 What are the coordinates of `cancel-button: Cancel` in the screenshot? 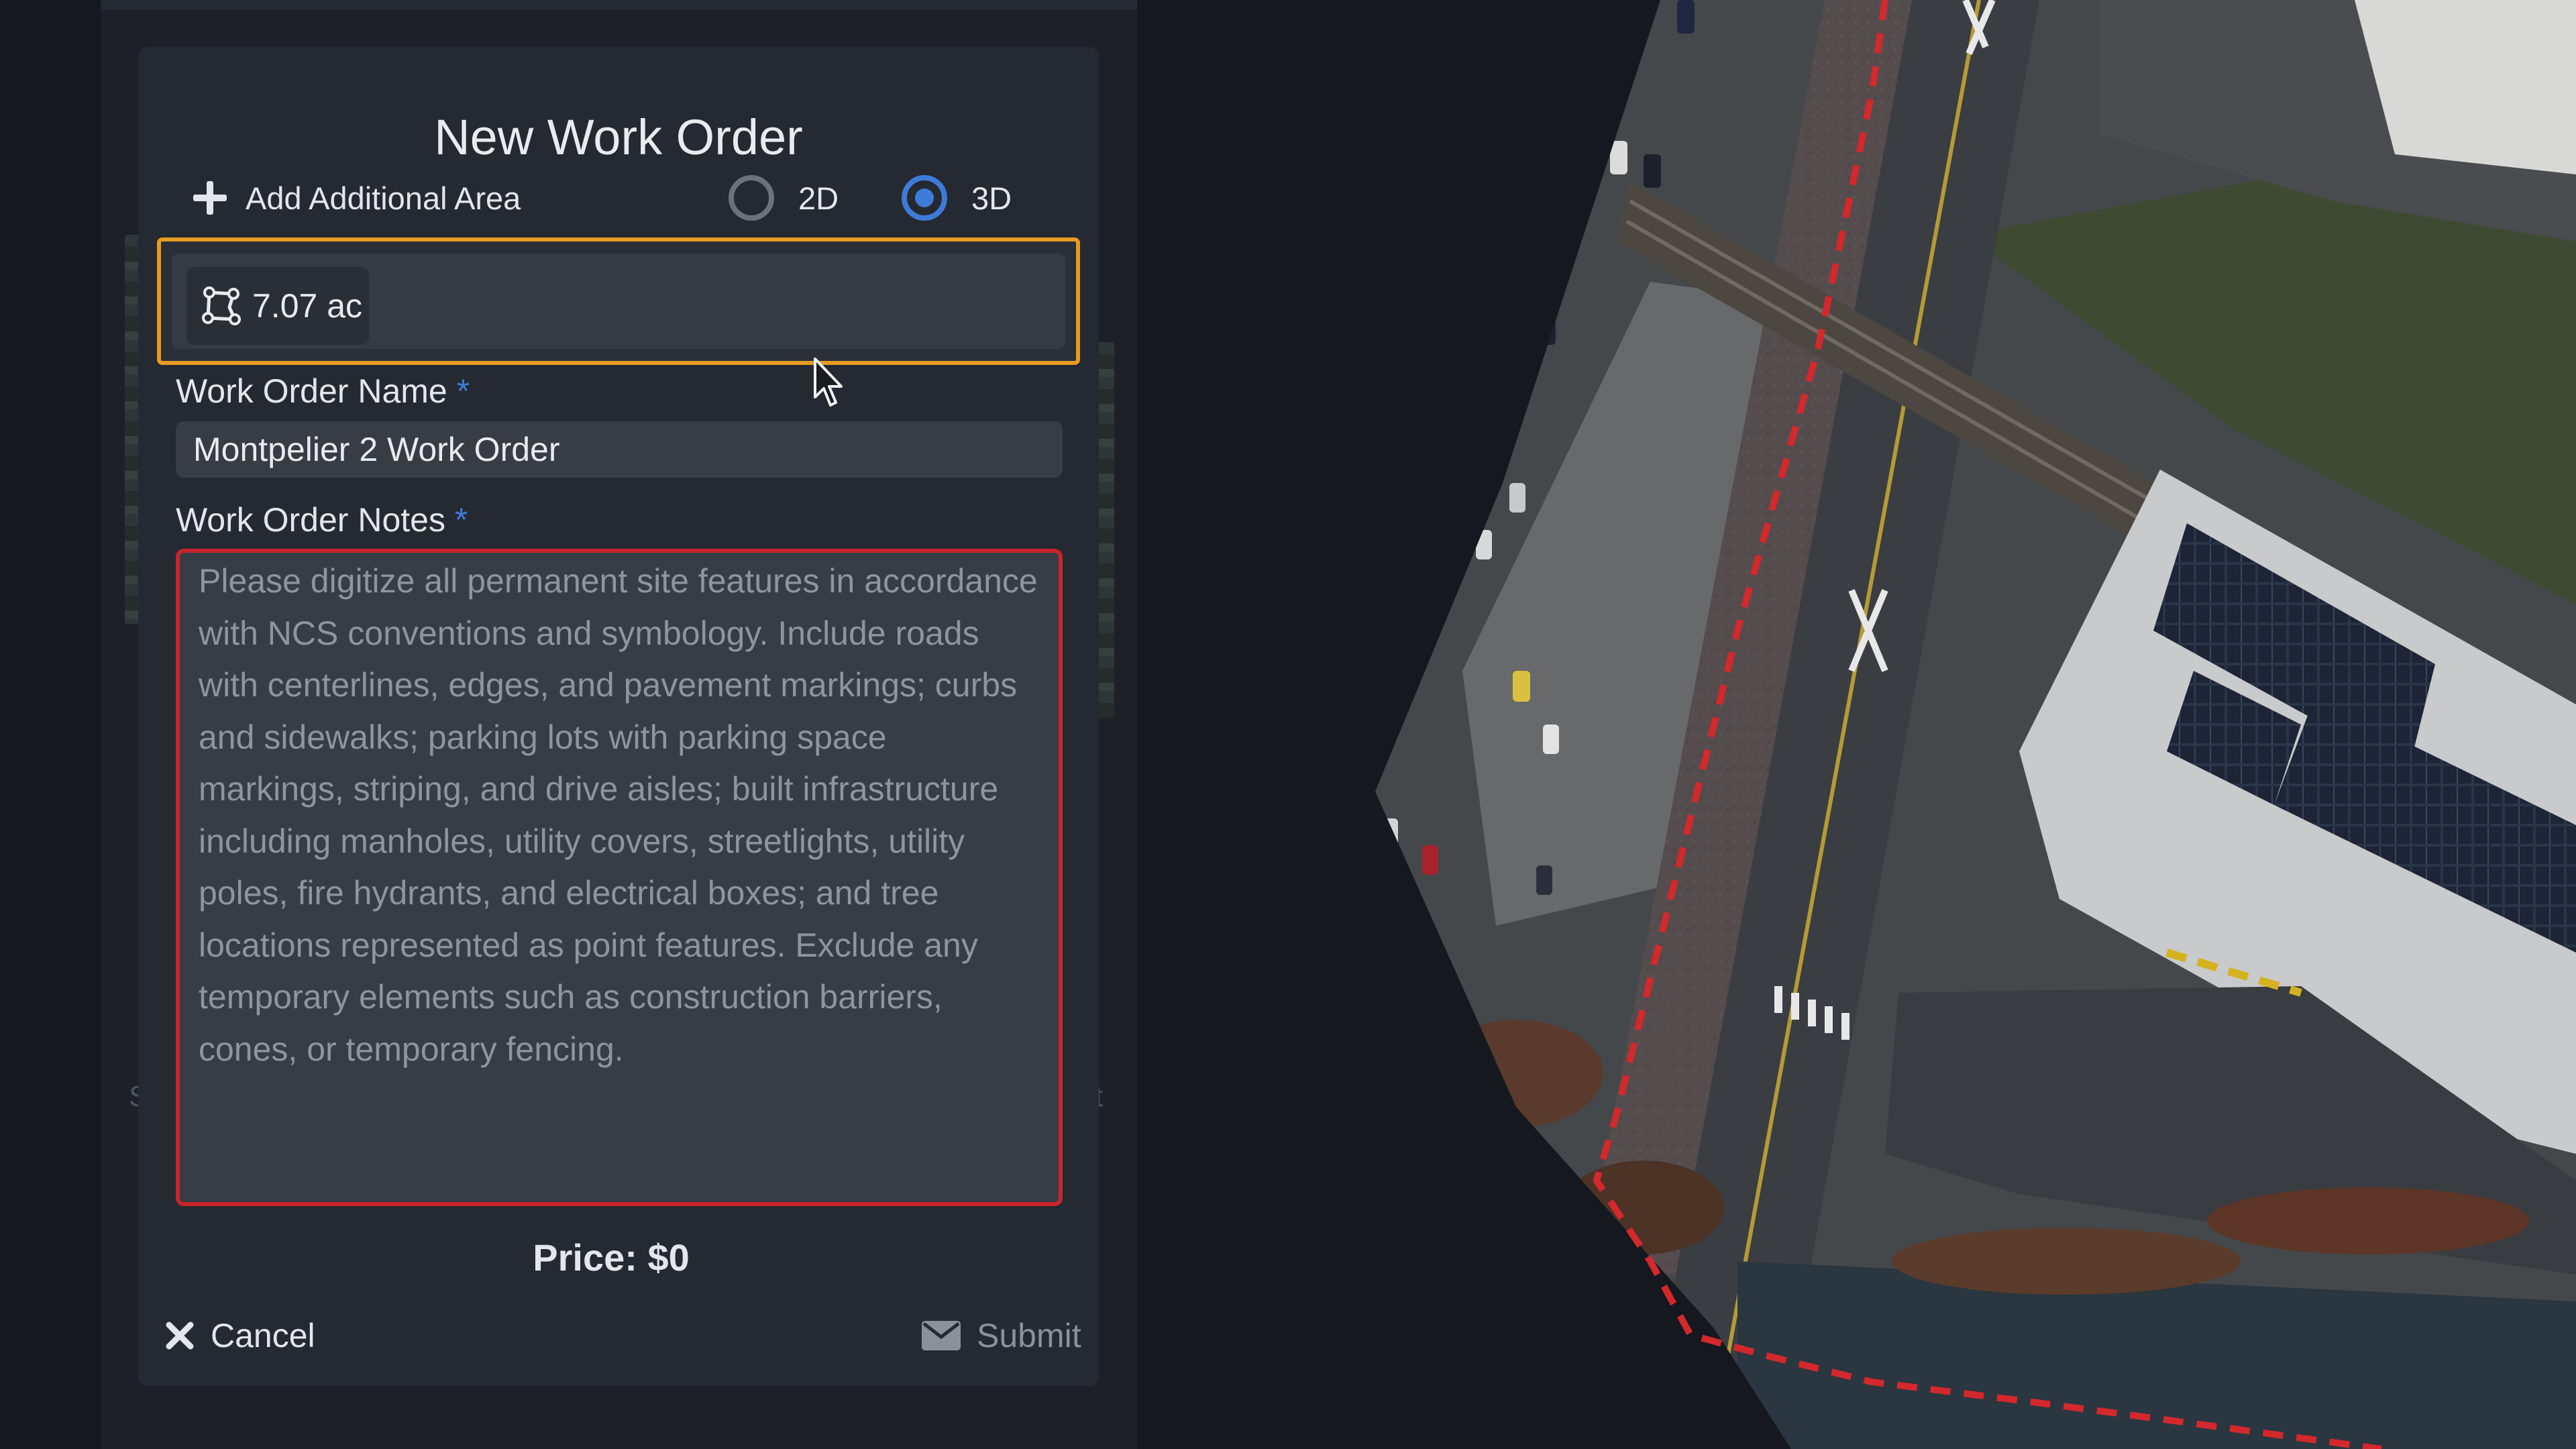 It's located at (240, 1335).